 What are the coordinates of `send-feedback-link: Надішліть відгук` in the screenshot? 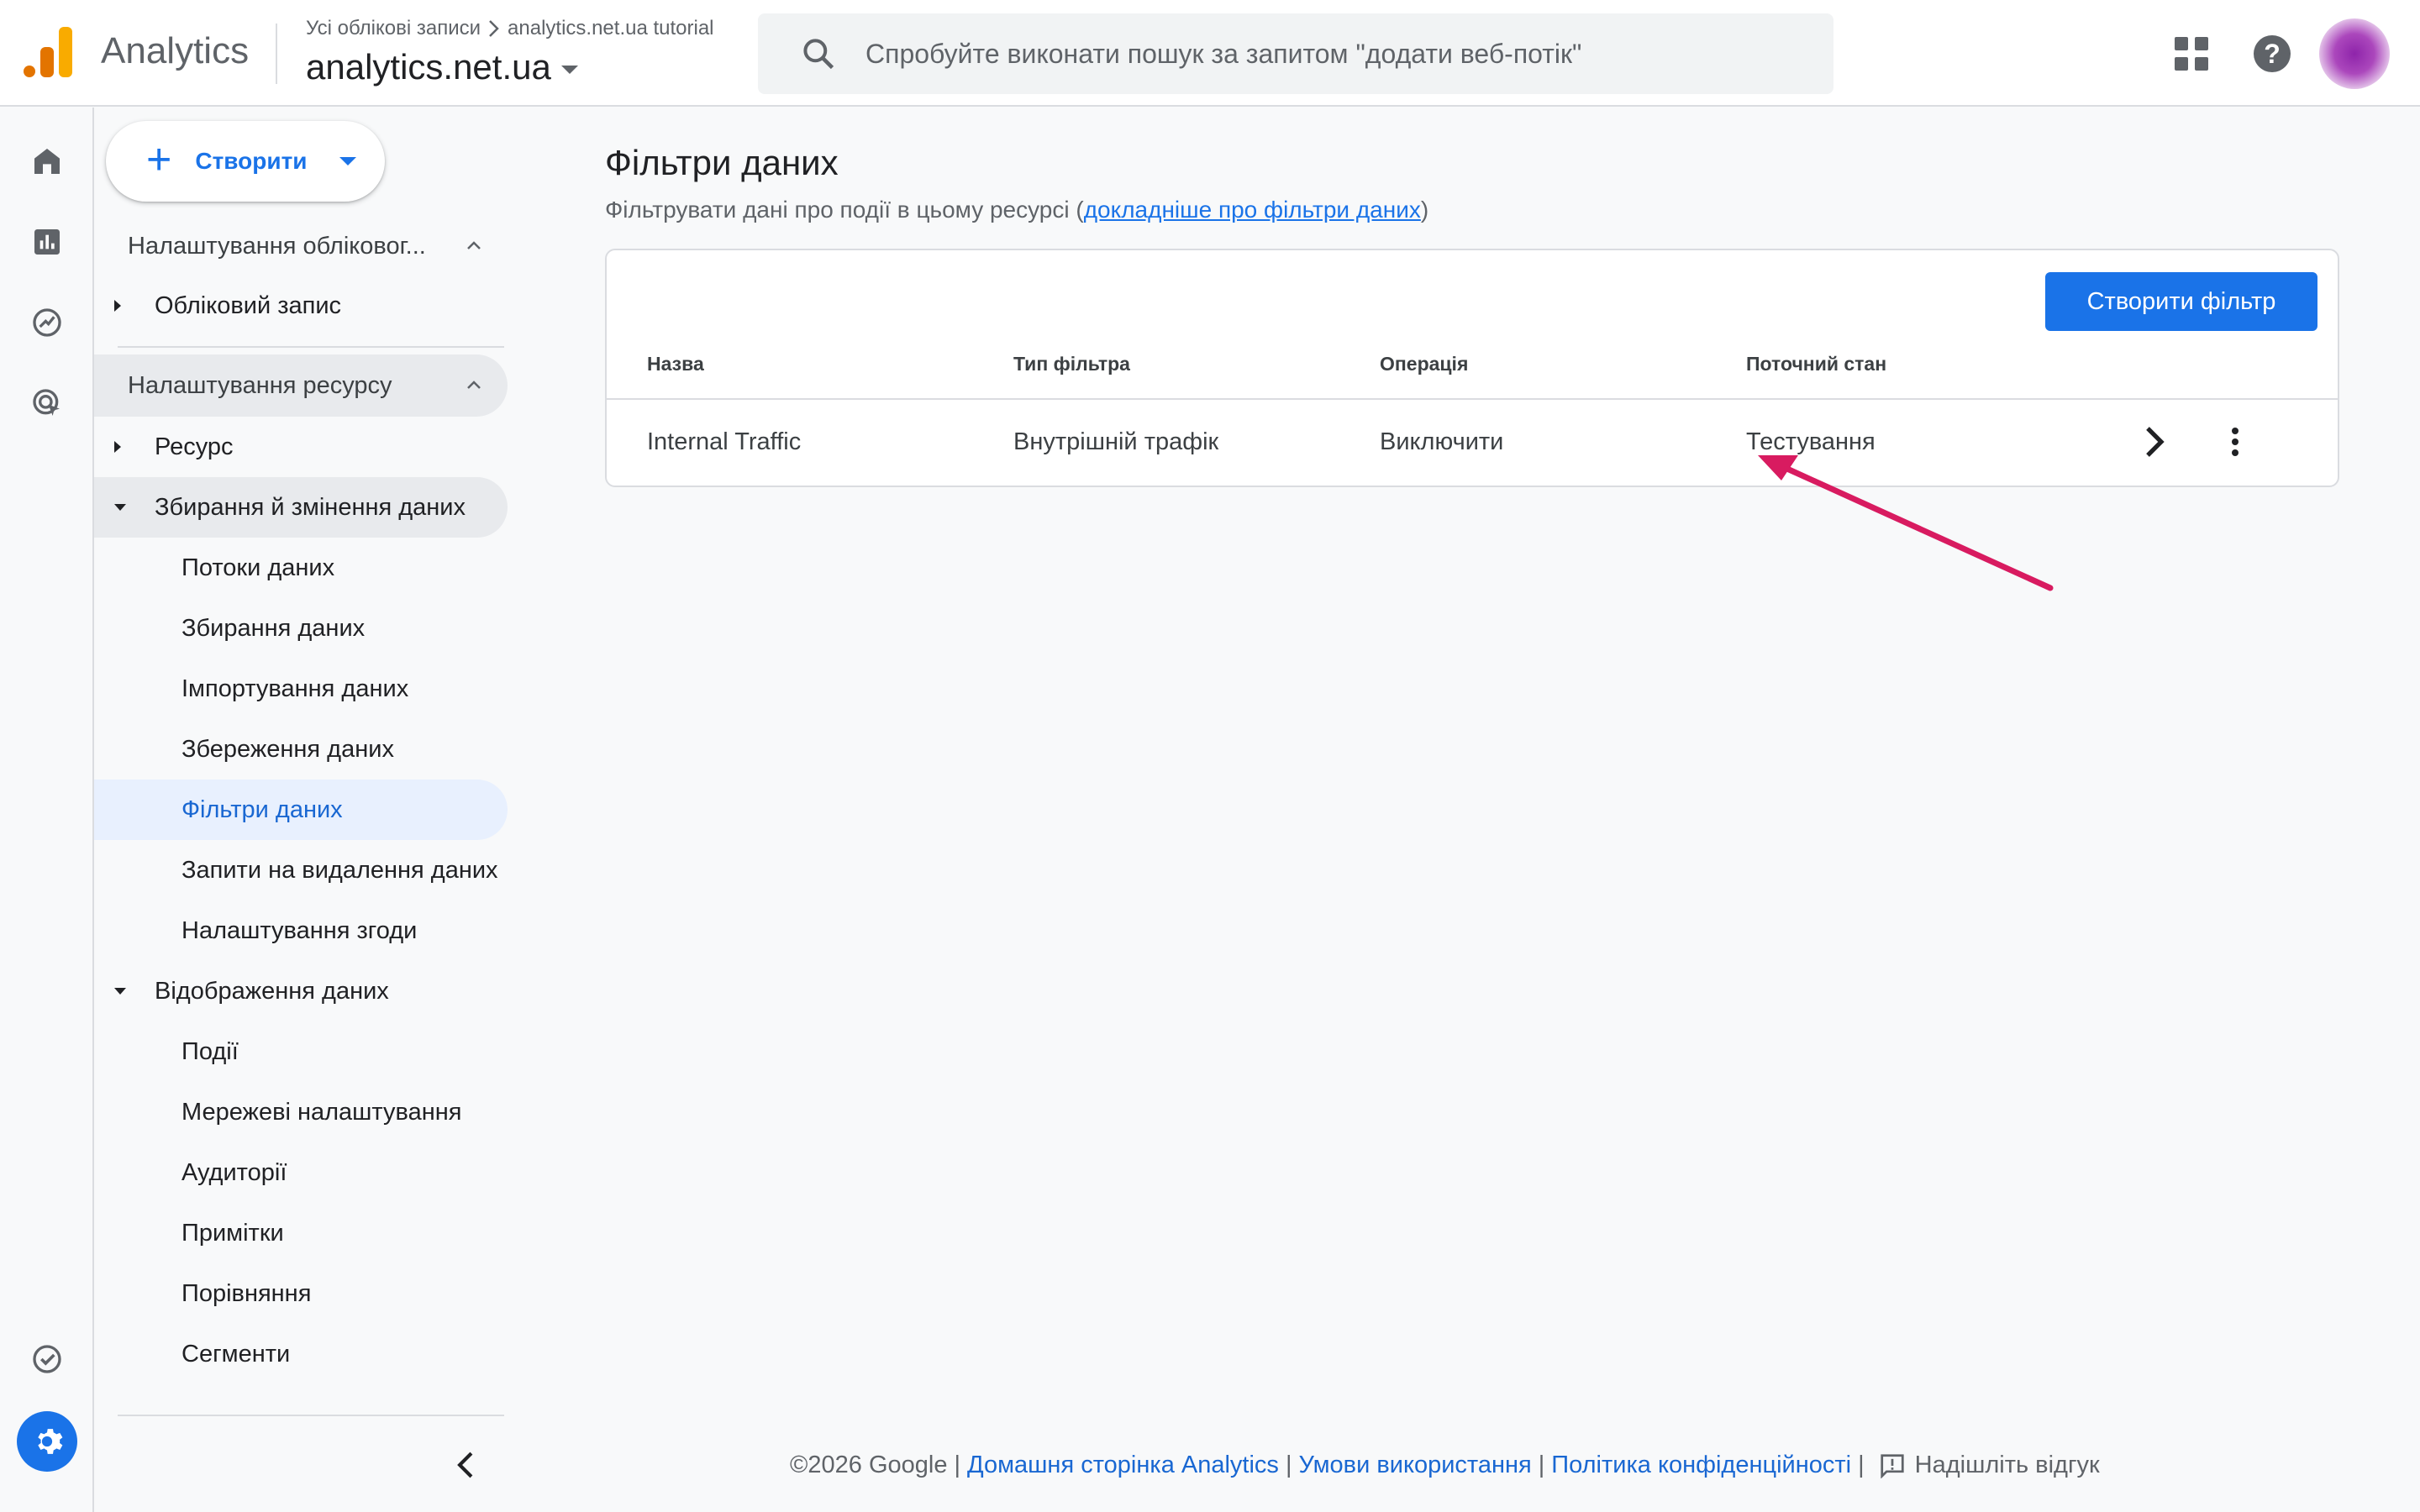 It's located at (2007, 1465).